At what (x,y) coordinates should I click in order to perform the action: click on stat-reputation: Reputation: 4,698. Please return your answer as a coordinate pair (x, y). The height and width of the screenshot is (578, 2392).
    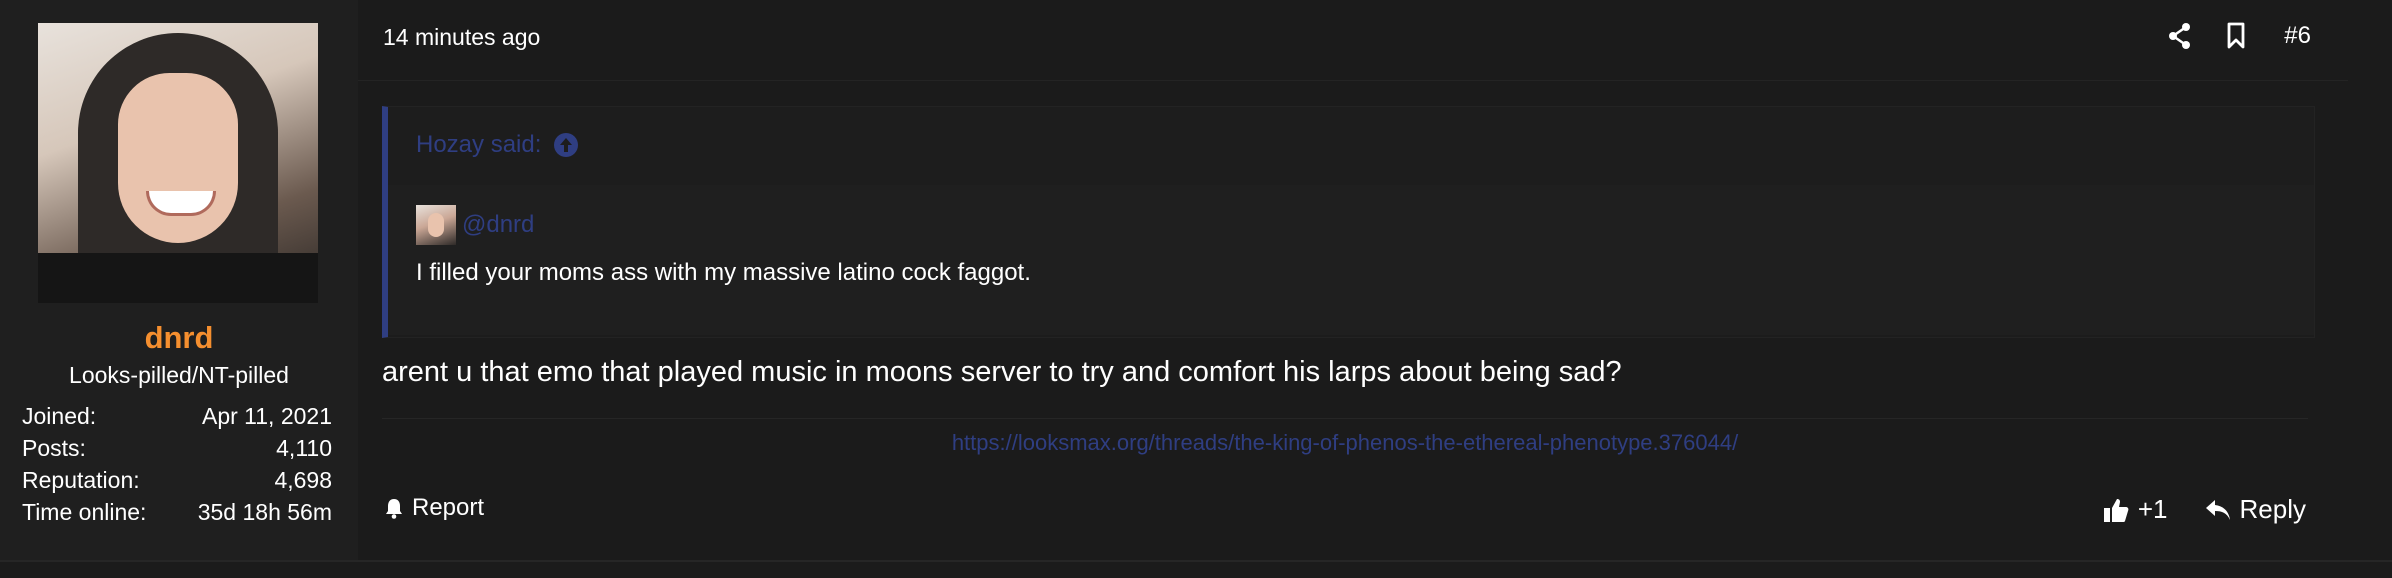
    Looking at the image, I should click on (177, 480).